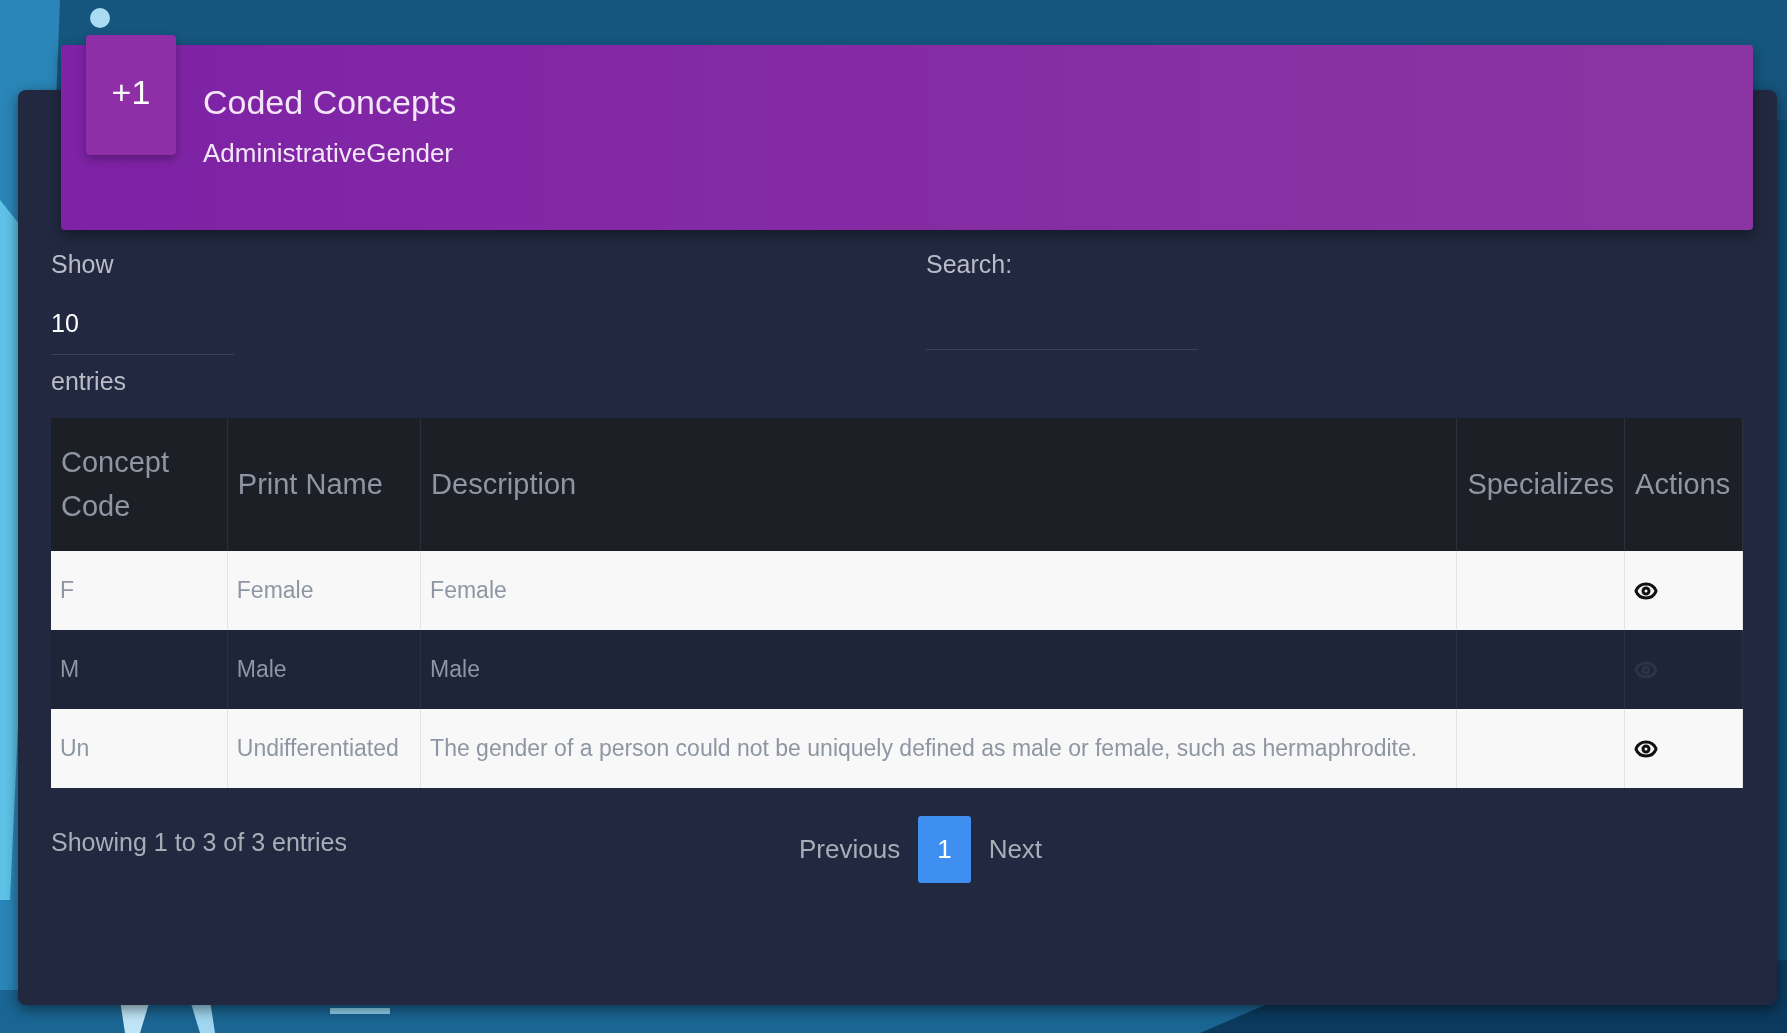 Image resolution: width=1787 pixels, height=1033 pixels. What do you see at coordinates (83, 264) in the screenshot?
I see `show-label: Show` at bounding box center [83, 264].